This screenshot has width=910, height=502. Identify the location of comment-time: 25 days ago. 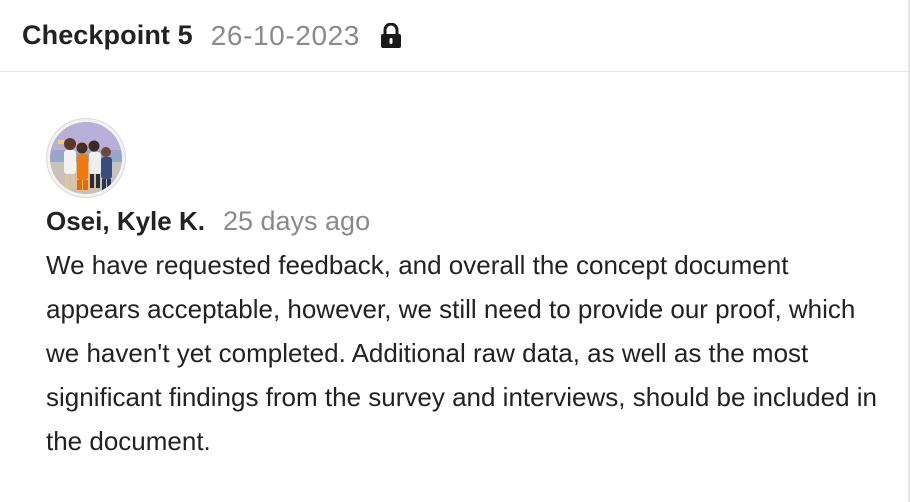
(296, 221).